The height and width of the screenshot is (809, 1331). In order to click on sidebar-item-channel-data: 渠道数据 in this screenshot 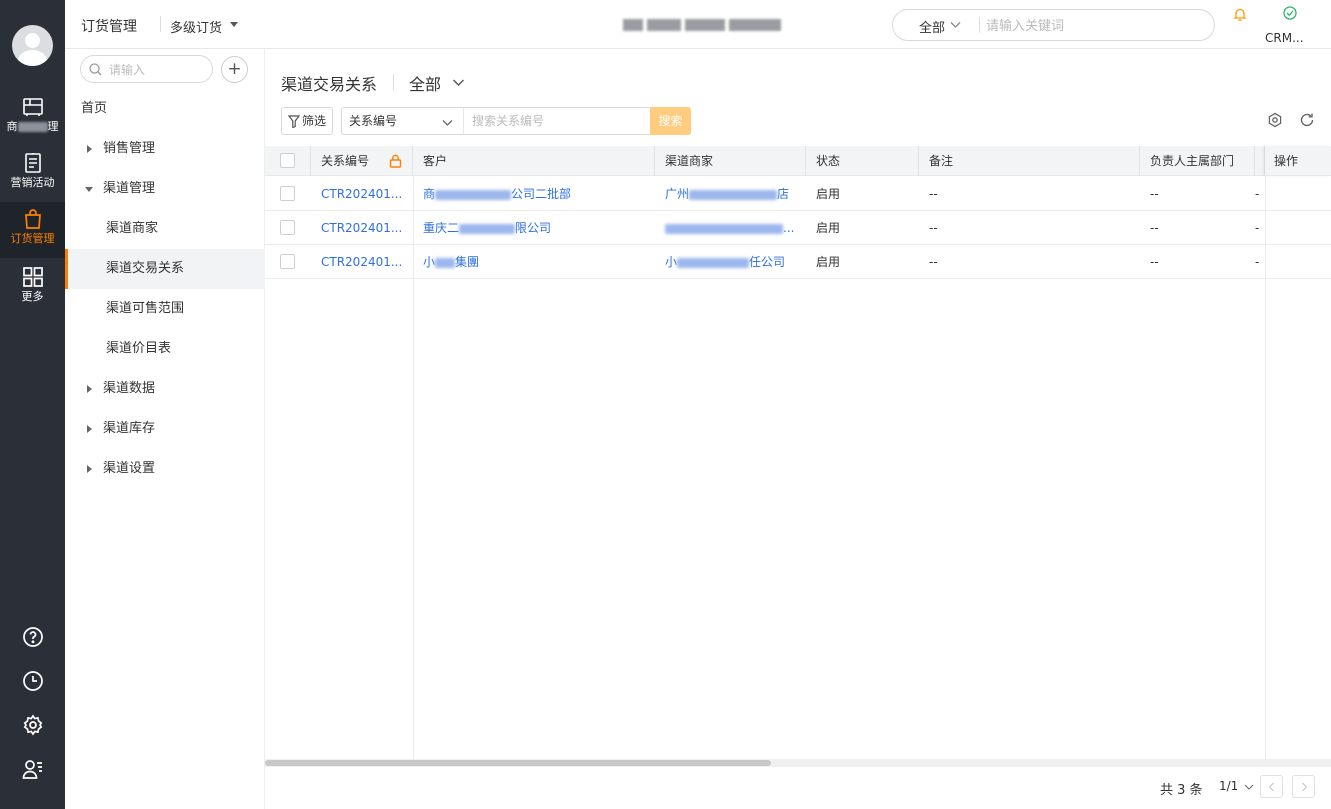, I will do `click(165, 389)`.